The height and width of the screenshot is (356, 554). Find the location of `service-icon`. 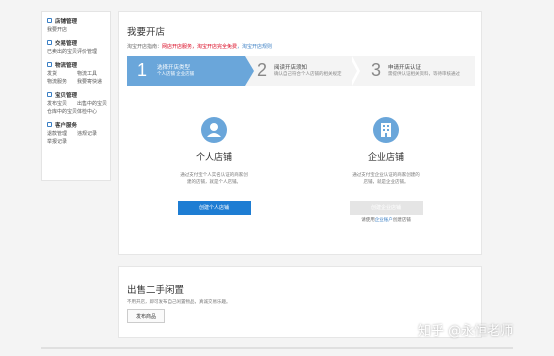

service-icon is located at coordinates (49, 124).